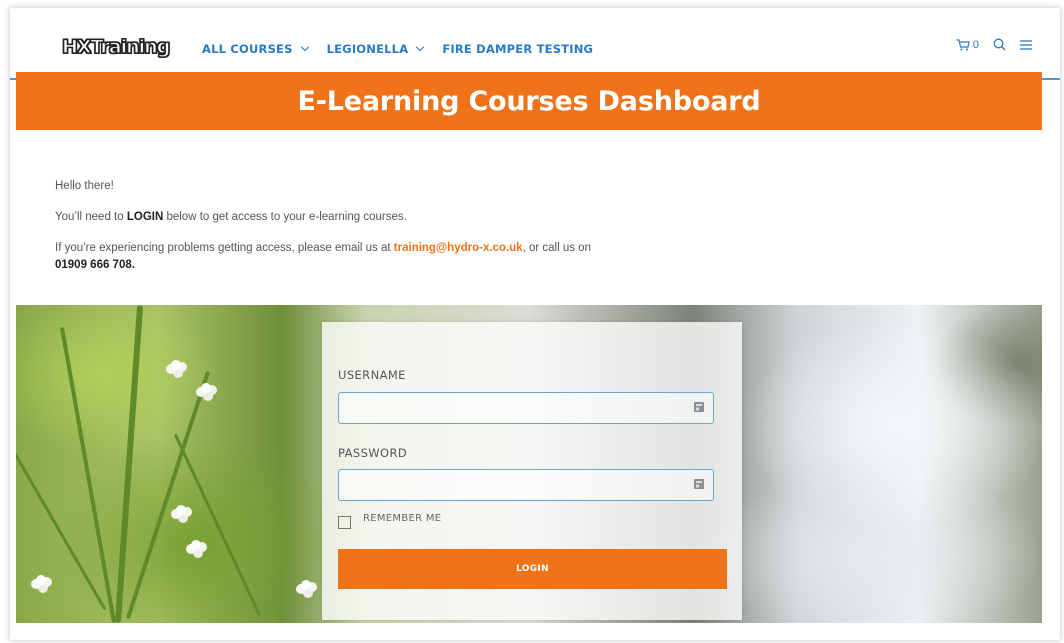 Image resolution: width=1064 pixels, height=643 pixels. I want to click on search-icon, so click(999, 44).